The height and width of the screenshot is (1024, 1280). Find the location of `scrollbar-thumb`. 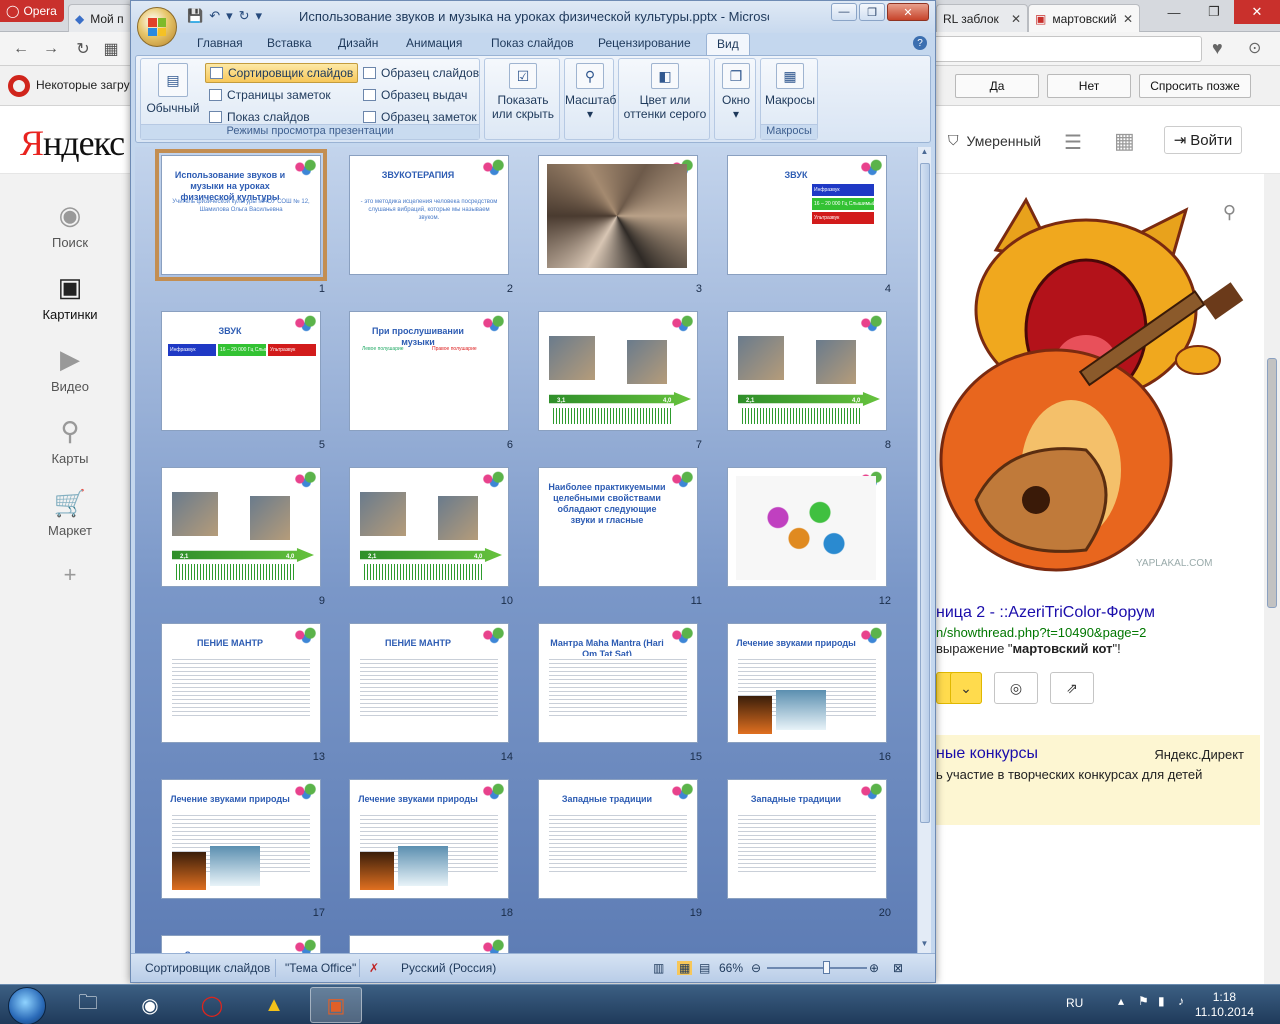

scrollbar-thumb is located at coordinates (1272, 483).